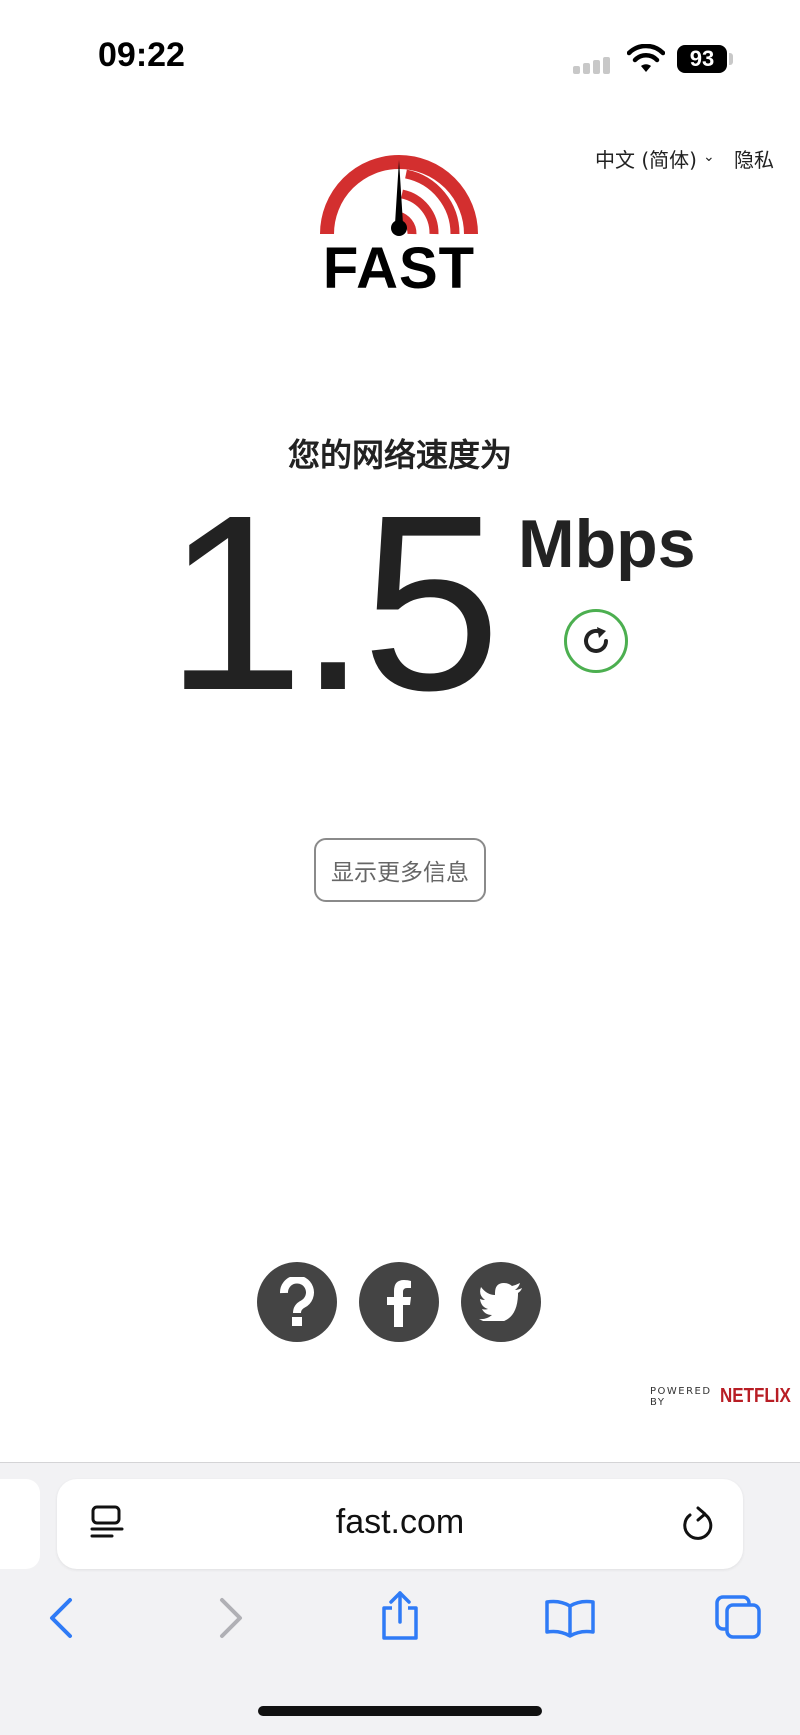 This screenshot has height=1735, width=800. Describe the element at coordinates (141, 55) in the screenshot. I see `status-time: 09:22` at that location.